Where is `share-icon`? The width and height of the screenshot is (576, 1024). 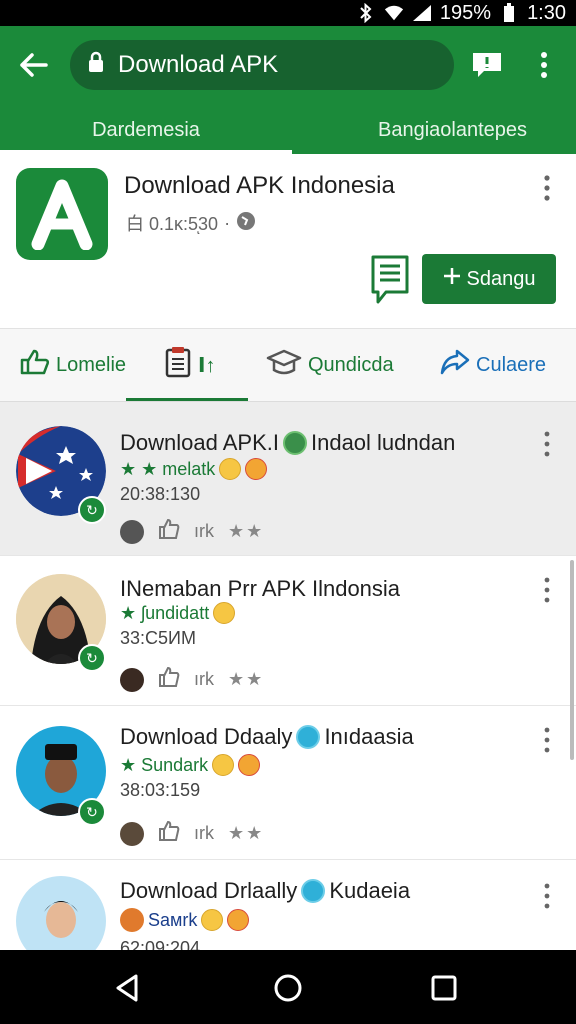 share-icon is located at coordinates (455, 365).